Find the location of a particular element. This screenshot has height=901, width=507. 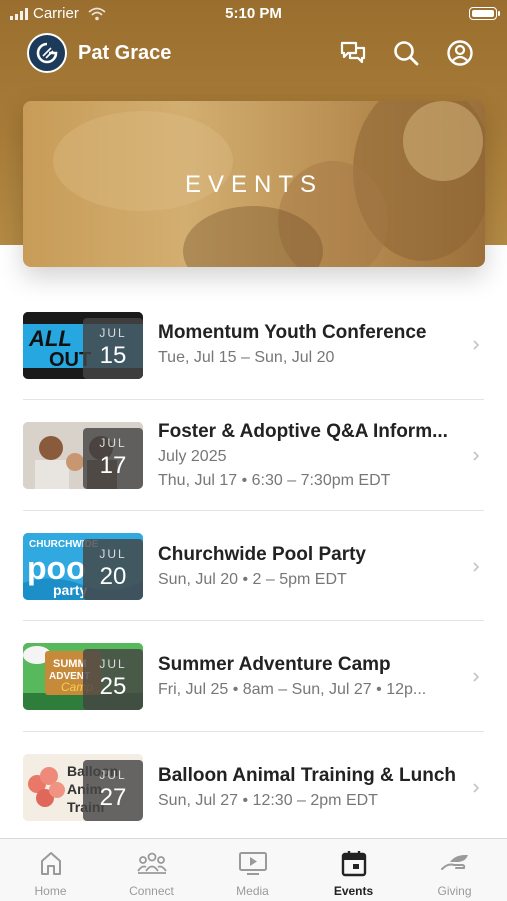

event-date-line: Sun, Jul 27 • 12:30 – 2pm EDT is located at coordinates (268, 800).